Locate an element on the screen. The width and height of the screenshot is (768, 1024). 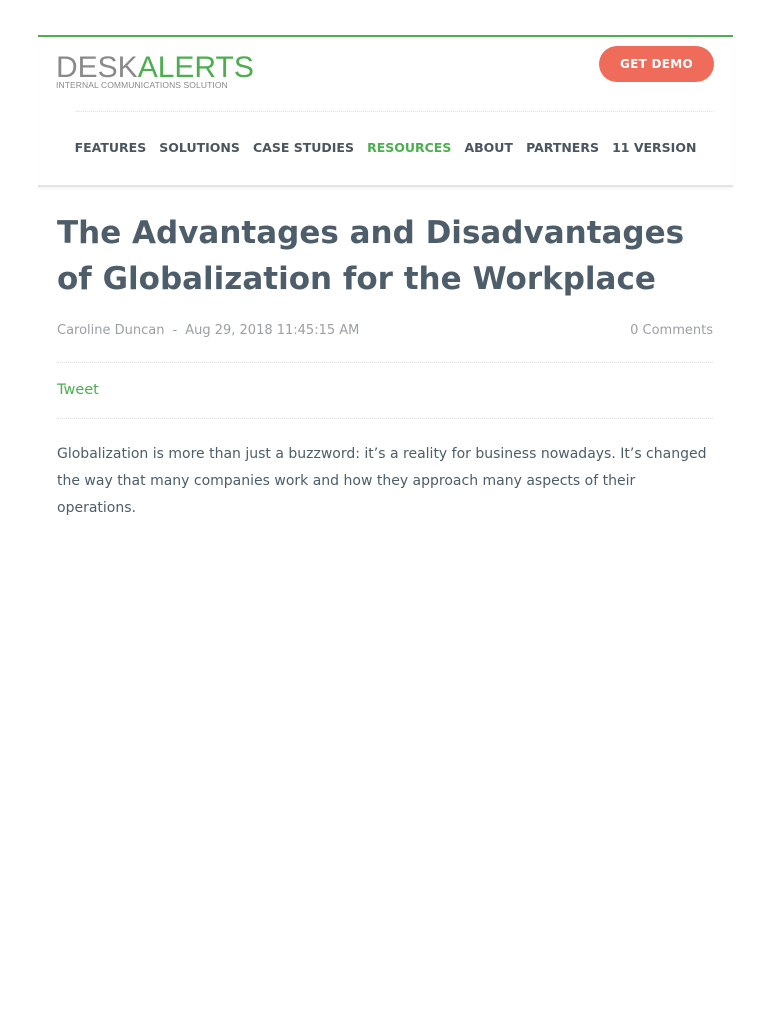
nav-item-partners: PARTNERS is located at coordinates (562, 147).